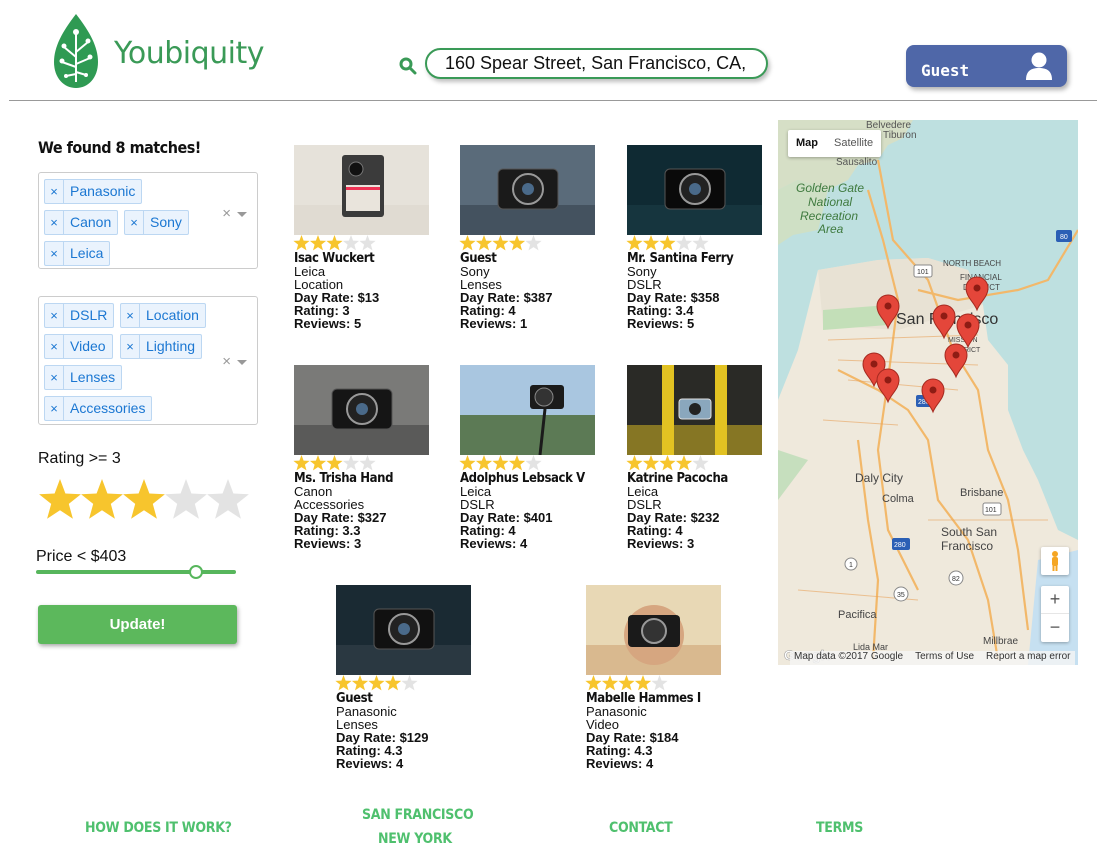 The width and height of the screenshot is (1105, 867). Describe the element at coordinates (923, 272) in the screenshot. I see `svg-text: 101` at that location.